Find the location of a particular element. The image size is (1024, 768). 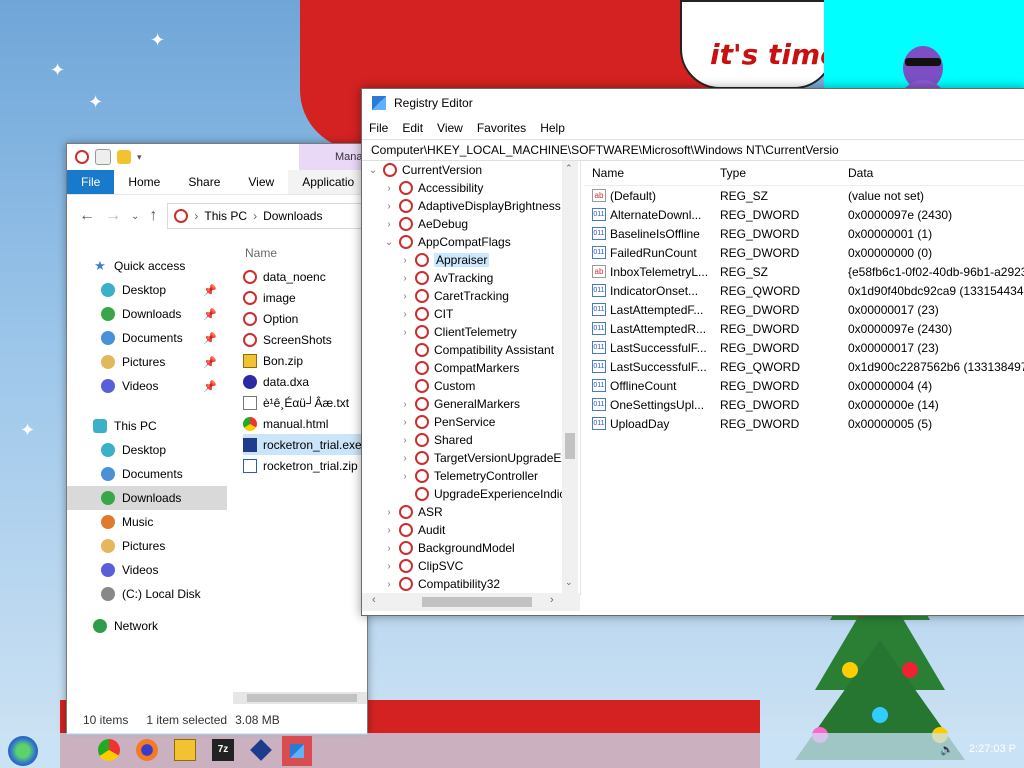

taskbar-clock: 2:27:03 P is located at coordinates (992, 749).